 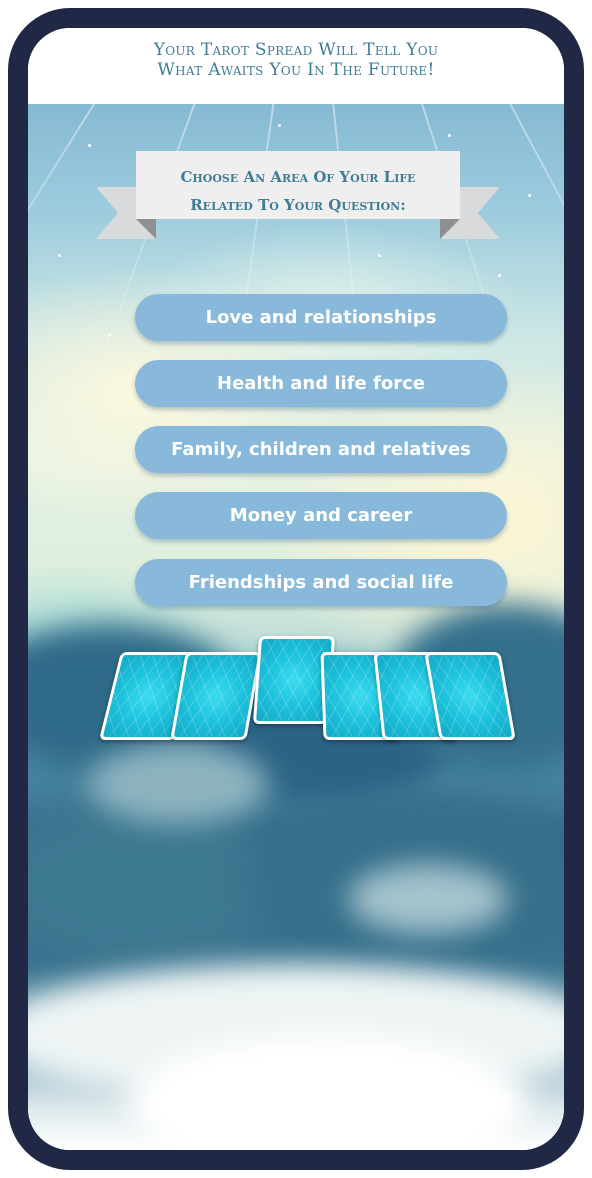 I want to click on friendships-social-life-button: Friendships and social life, so click(x=321, y=582).